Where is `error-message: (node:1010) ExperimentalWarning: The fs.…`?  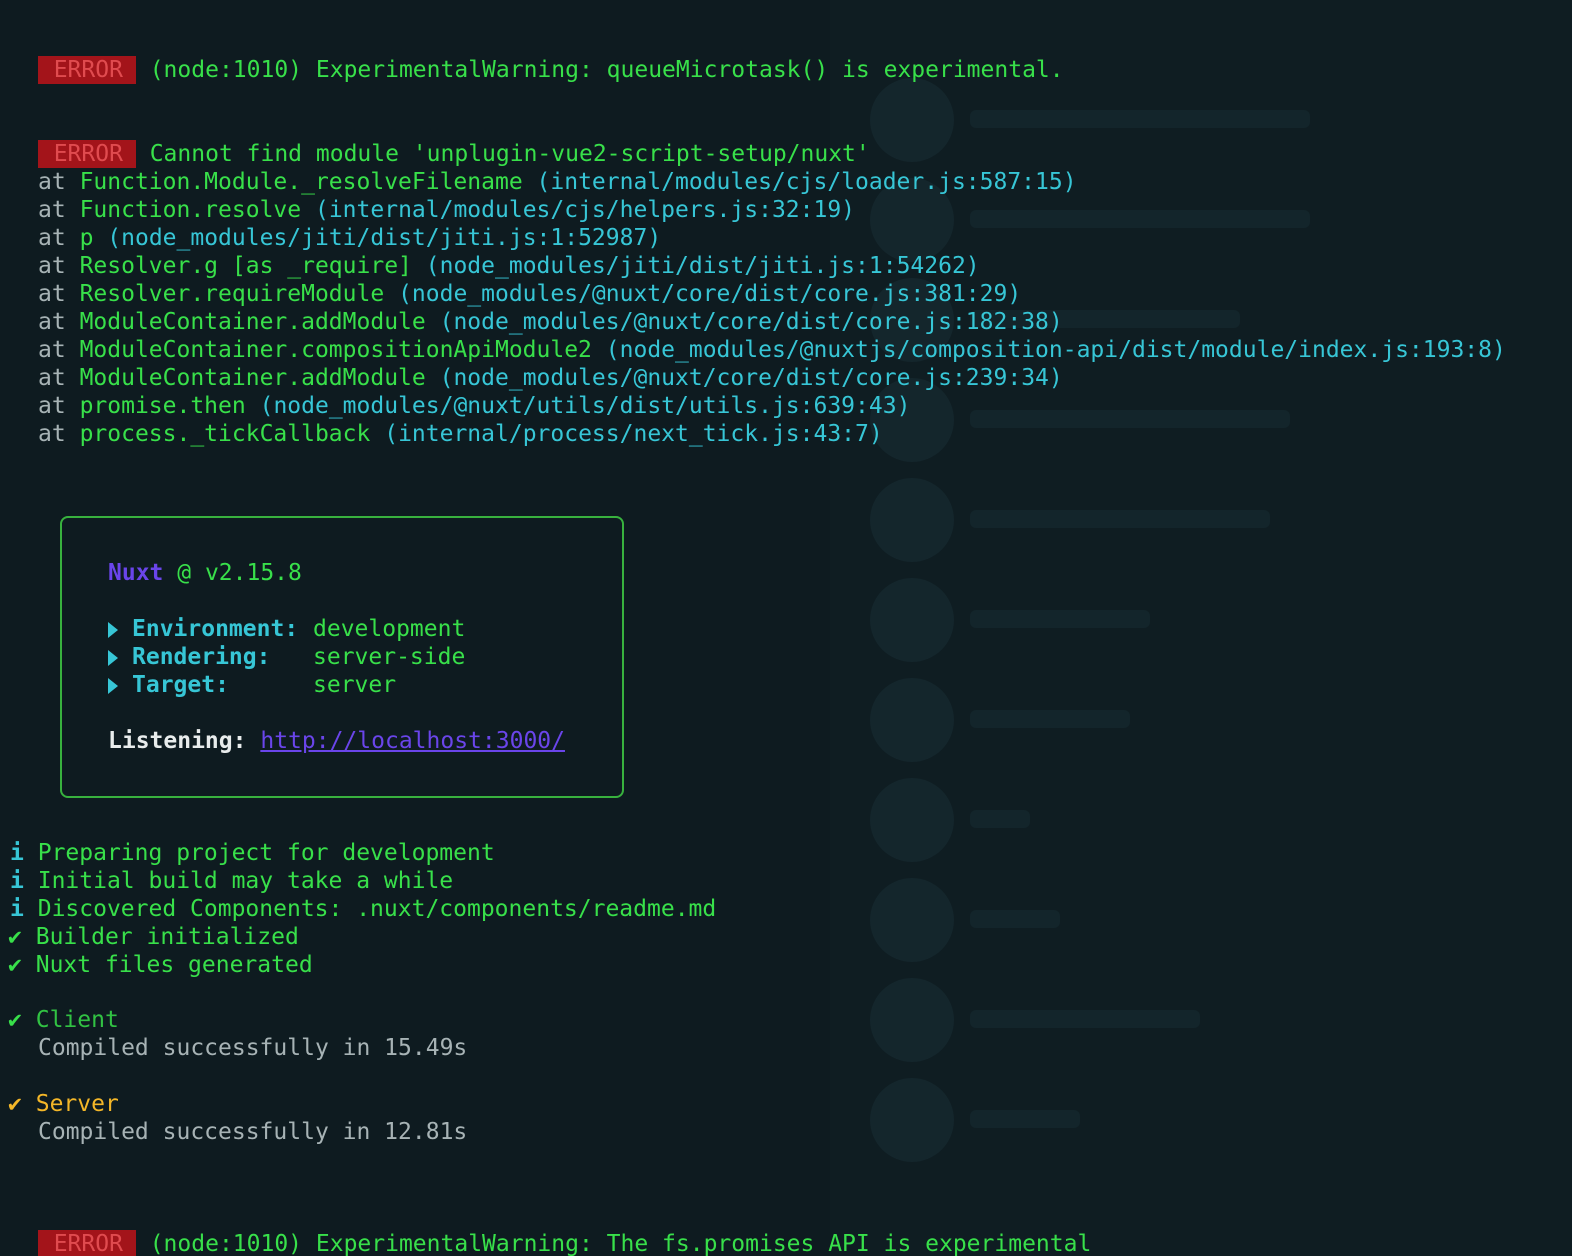 error-message: (node:1010) ExperimentalWarning: The fs.… is located at coordinates (620, 1243).